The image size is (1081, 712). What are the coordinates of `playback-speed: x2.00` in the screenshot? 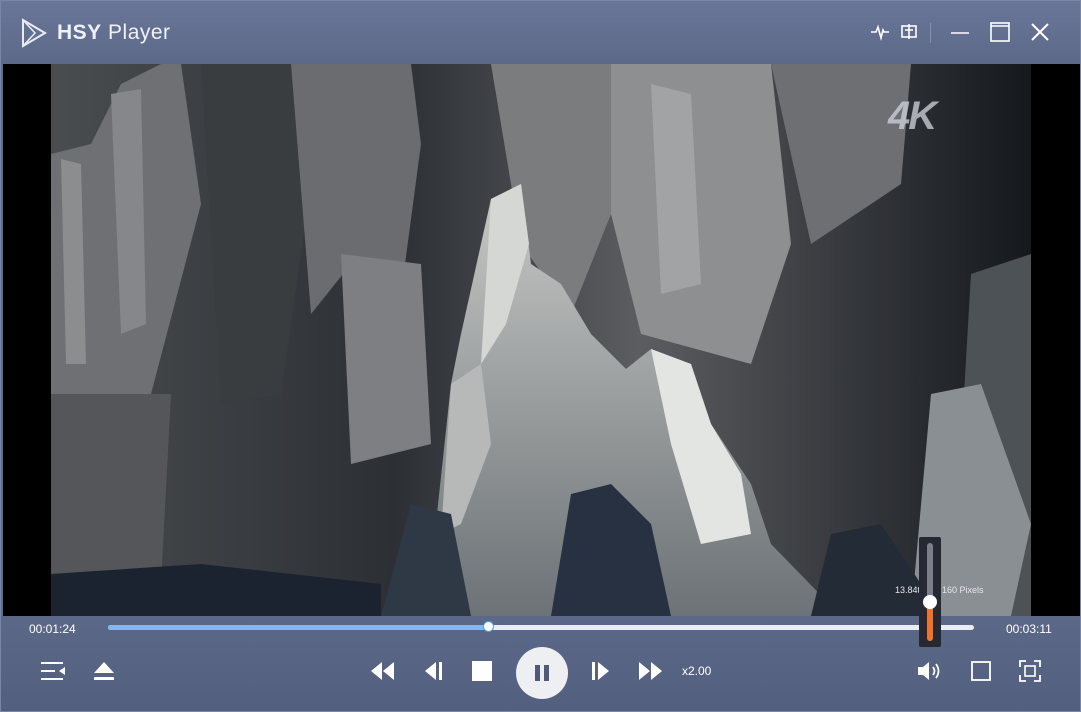 It's located at (696, 671).